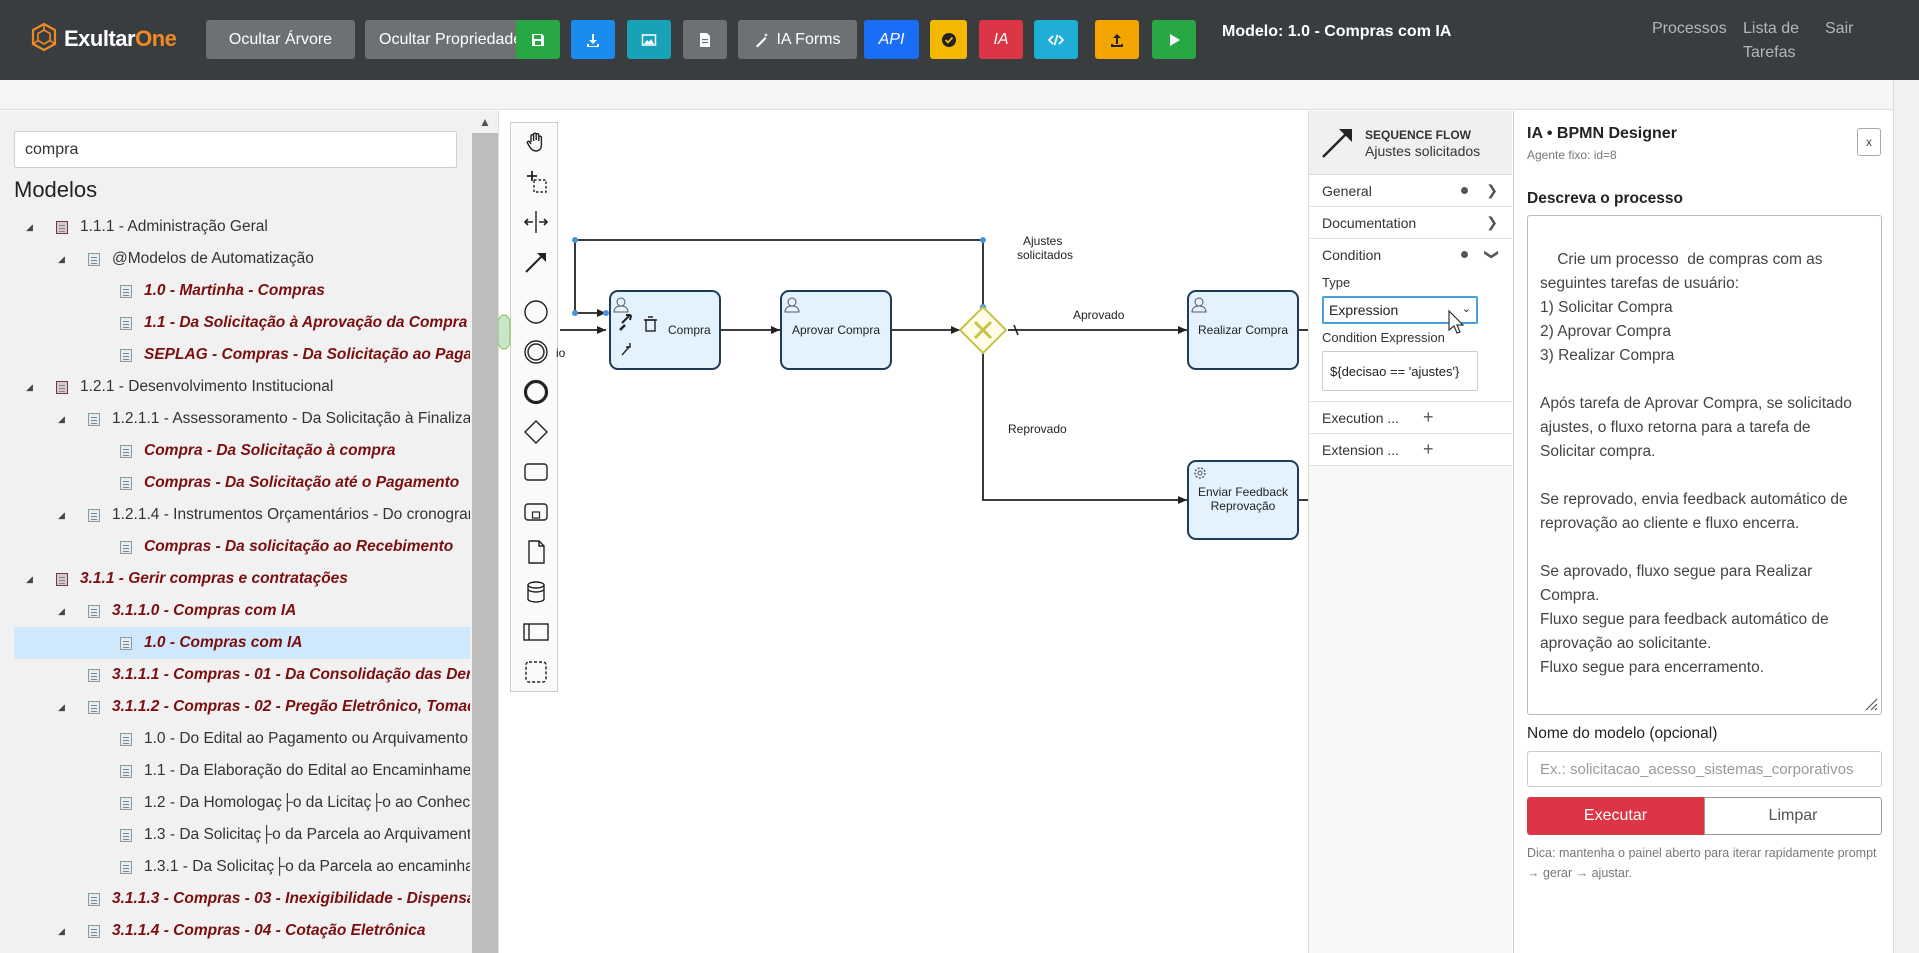  Describe the element at coordinates (1117, 39) in the screenshot. I see `upload-button` at that location.